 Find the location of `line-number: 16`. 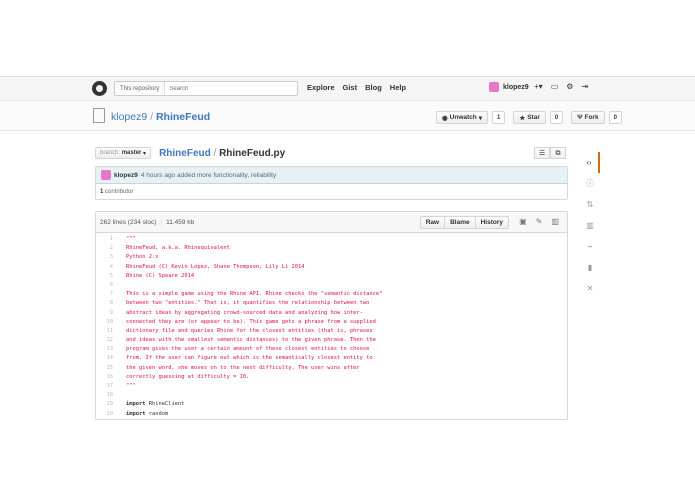

line-number: 16 is located at coordinates (107, 377).